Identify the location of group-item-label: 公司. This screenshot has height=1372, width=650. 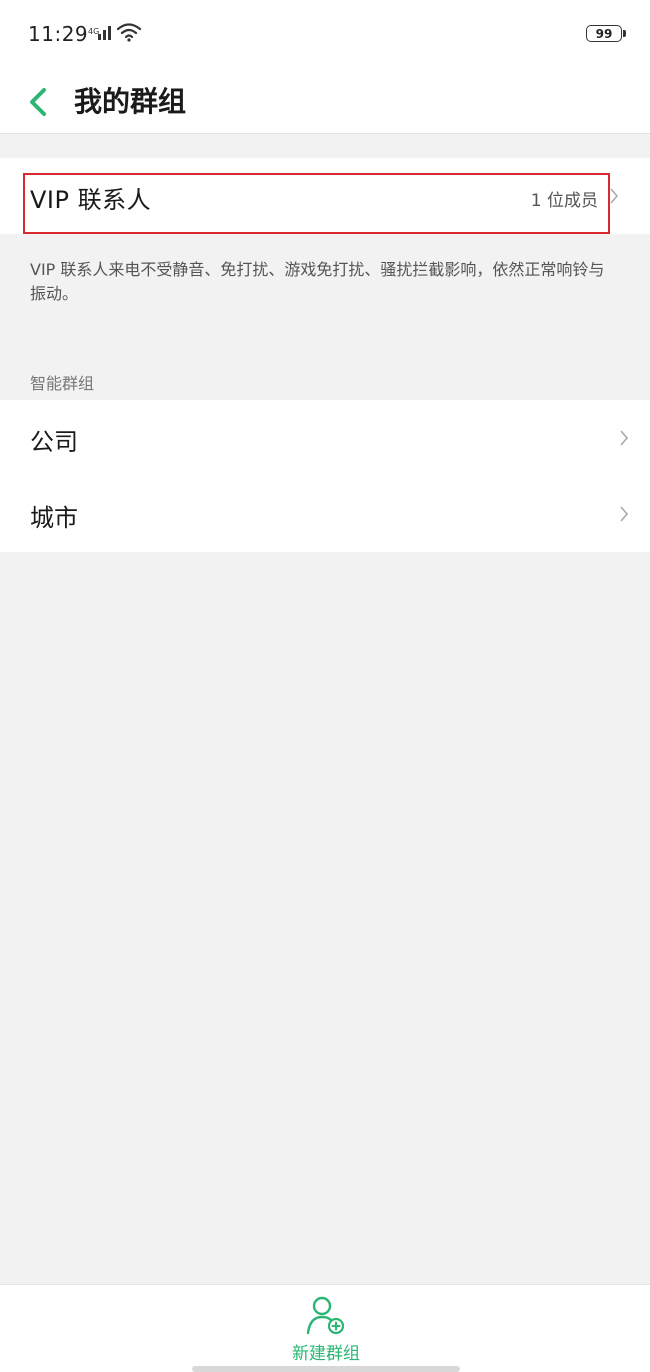
(54, 442).